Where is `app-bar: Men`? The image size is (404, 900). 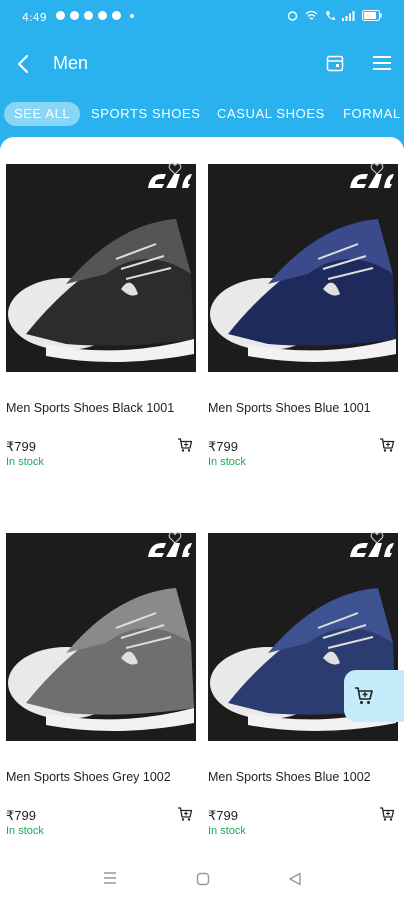 app-bar: Men is located at coordinates (202, 64).